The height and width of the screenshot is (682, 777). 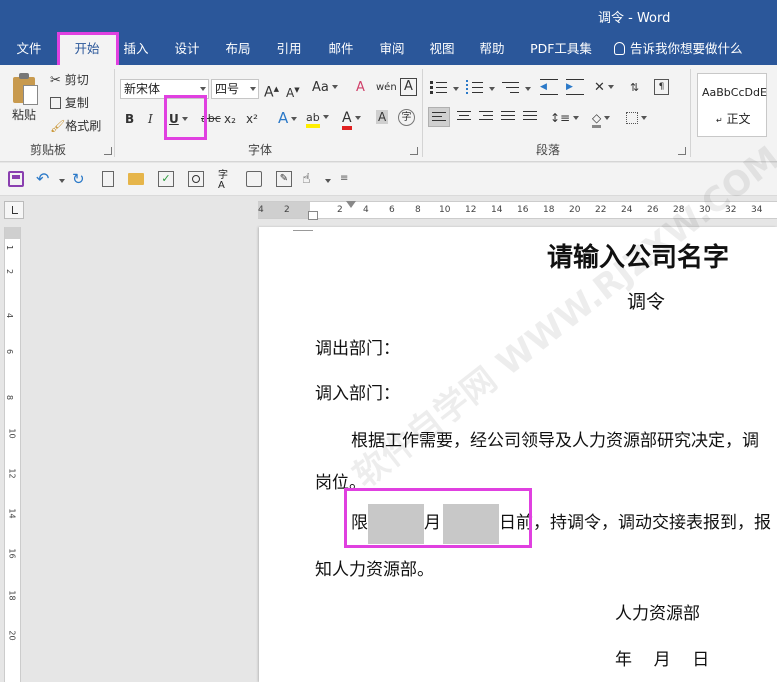 What do you see at coordinates (254, 179) in the screenshot?
I see `clipboard-icon` at bounding box center [254, 179].